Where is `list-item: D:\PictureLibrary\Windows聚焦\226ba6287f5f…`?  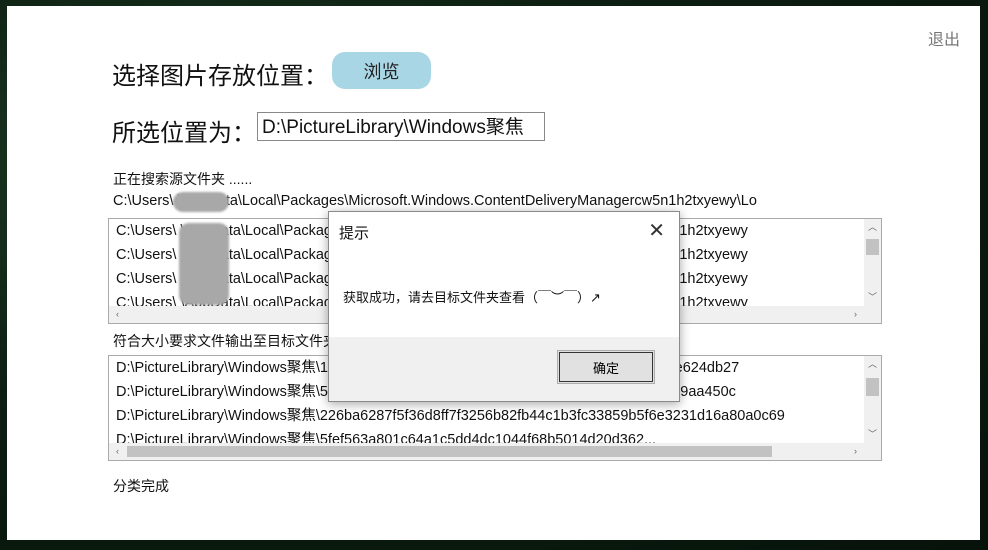 list-item: D:\PictureLibrary\Windows聚焦\226ba6287f5f… is located at coordinates (486, 416).